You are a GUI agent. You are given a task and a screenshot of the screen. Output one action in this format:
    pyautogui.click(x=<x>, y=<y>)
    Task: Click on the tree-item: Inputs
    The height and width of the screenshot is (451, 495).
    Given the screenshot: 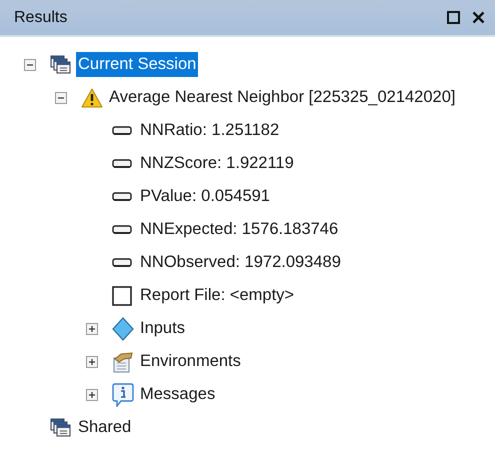 What is the action you would take?
    pyautogui.click(x=162, y=328)
    